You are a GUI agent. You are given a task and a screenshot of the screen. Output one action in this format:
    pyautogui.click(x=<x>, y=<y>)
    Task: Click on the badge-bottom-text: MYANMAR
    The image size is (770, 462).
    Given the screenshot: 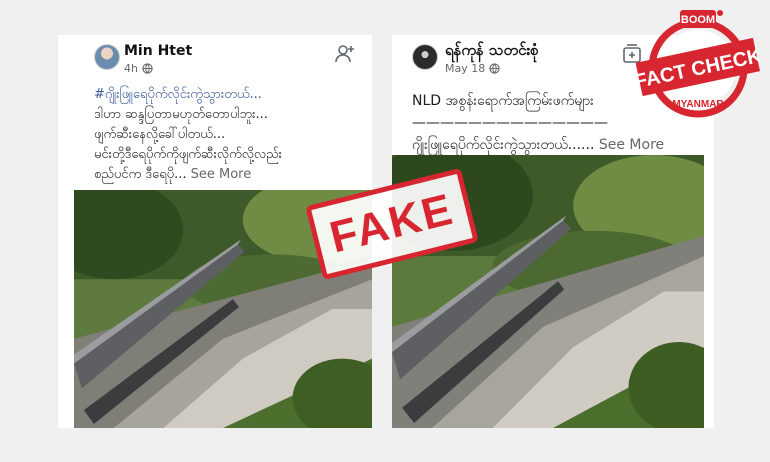 What is the action you would take?
    pyautogui.click(x=698, y=104)
    